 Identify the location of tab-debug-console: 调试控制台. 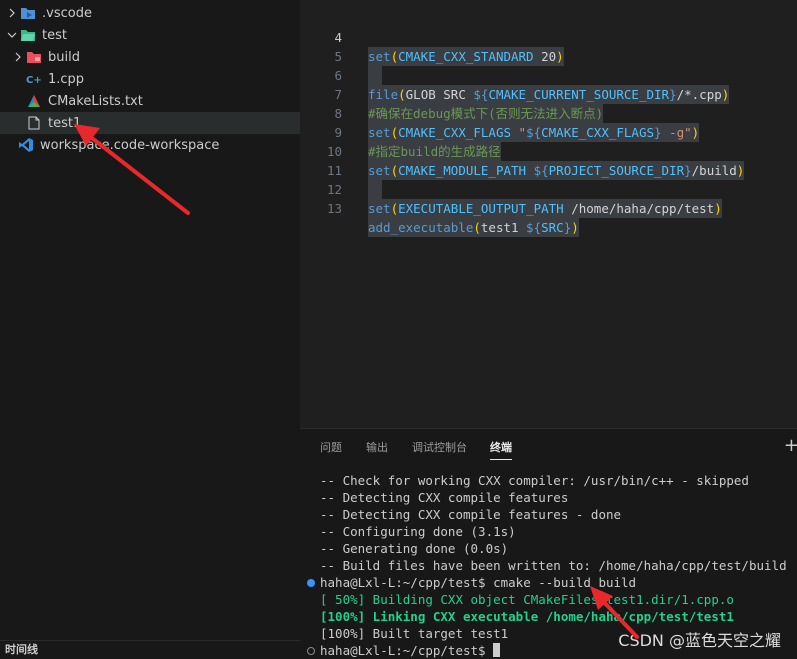
(439, 447).